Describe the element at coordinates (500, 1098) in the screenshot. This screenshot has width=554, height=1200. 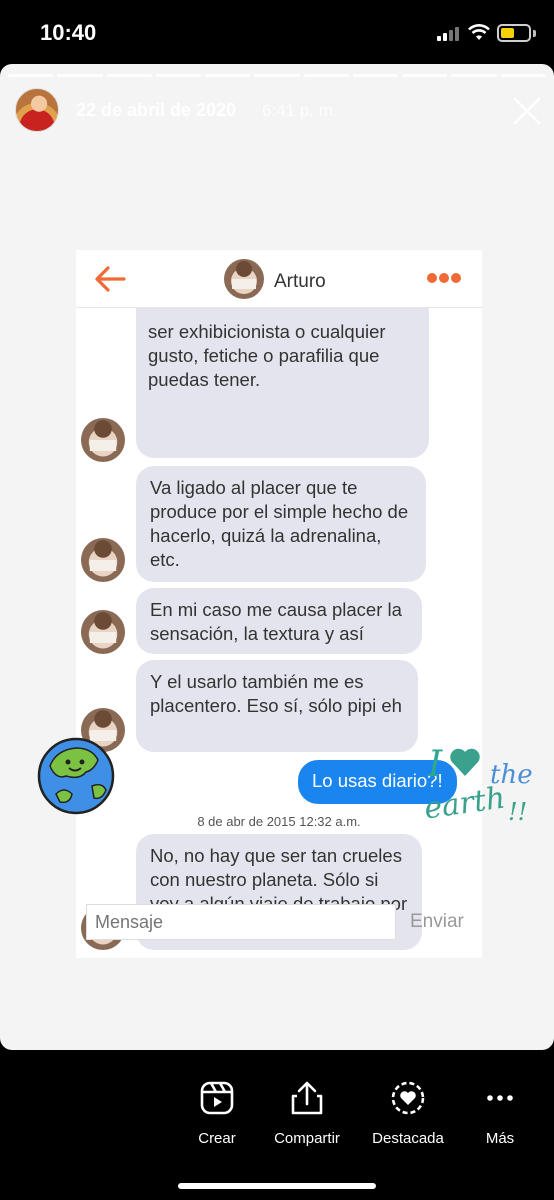
I see `more-horizontal-icon` at that location.